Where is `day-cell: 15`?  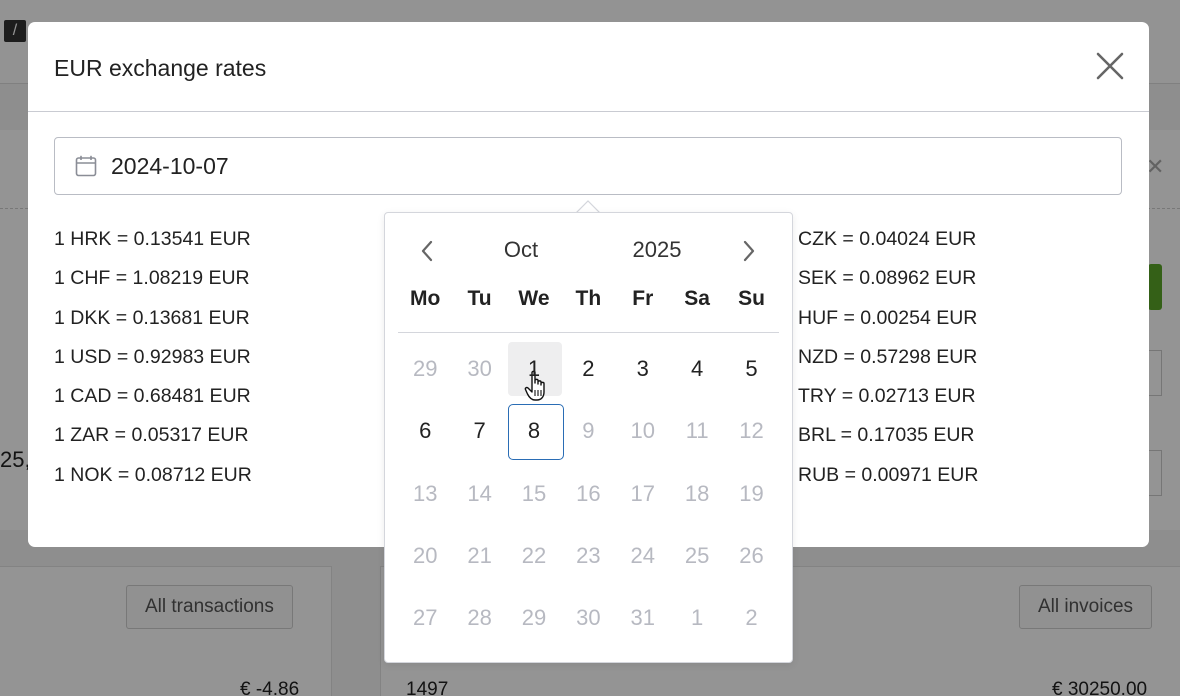
day-cell: 15 is located at coordinates (534, 494).